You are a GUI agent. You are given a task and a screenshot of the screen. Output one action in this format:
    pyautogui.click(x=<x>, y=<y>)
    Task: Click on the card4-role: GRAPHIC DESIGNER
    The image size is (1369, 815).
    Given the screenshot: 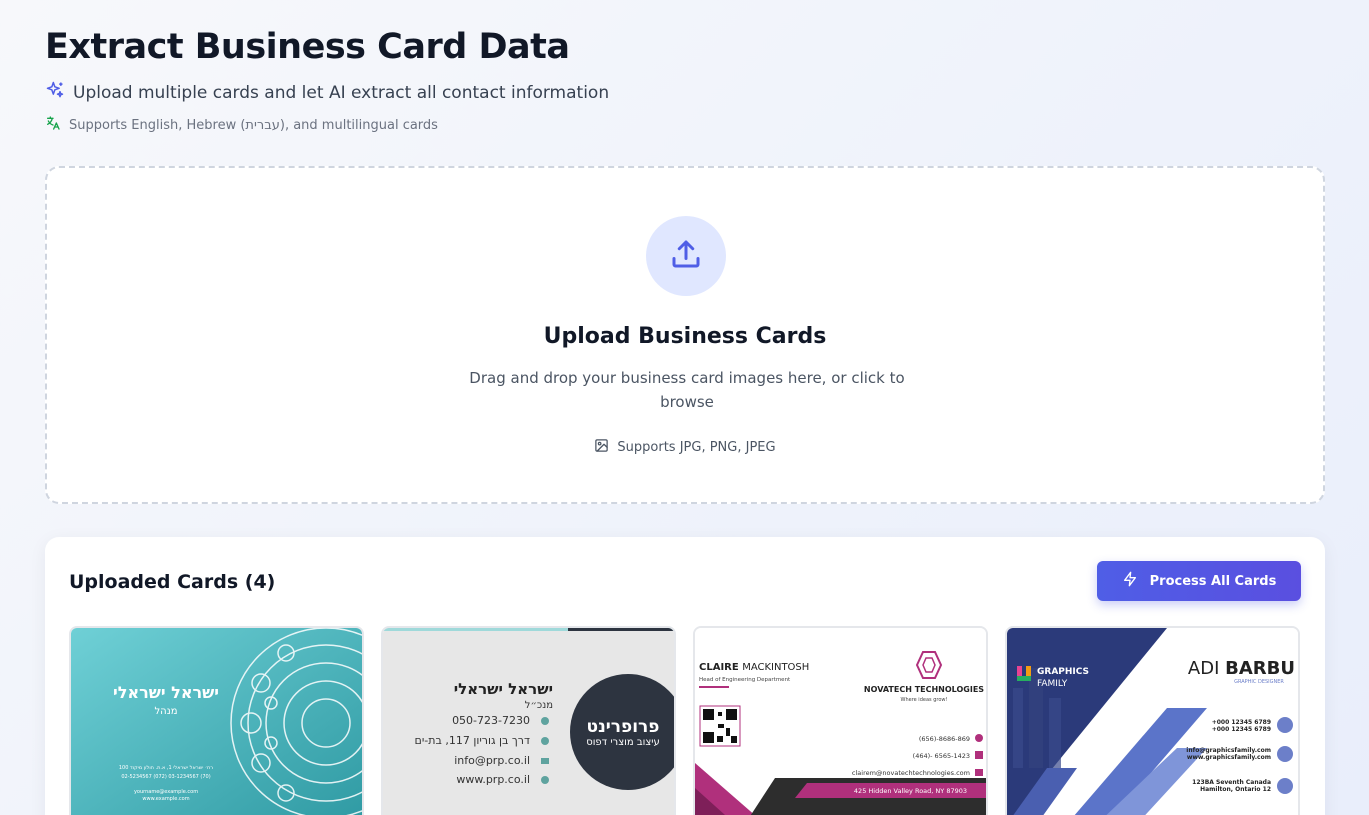 What is the action you would take?
    pyautogui.click(x=1259, y=682)
    